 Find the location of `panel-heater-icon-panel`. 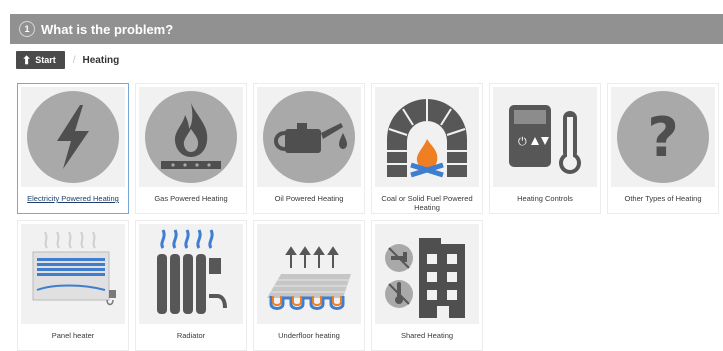

panel-heater-icon-panel is located at coordinates (73, 274).